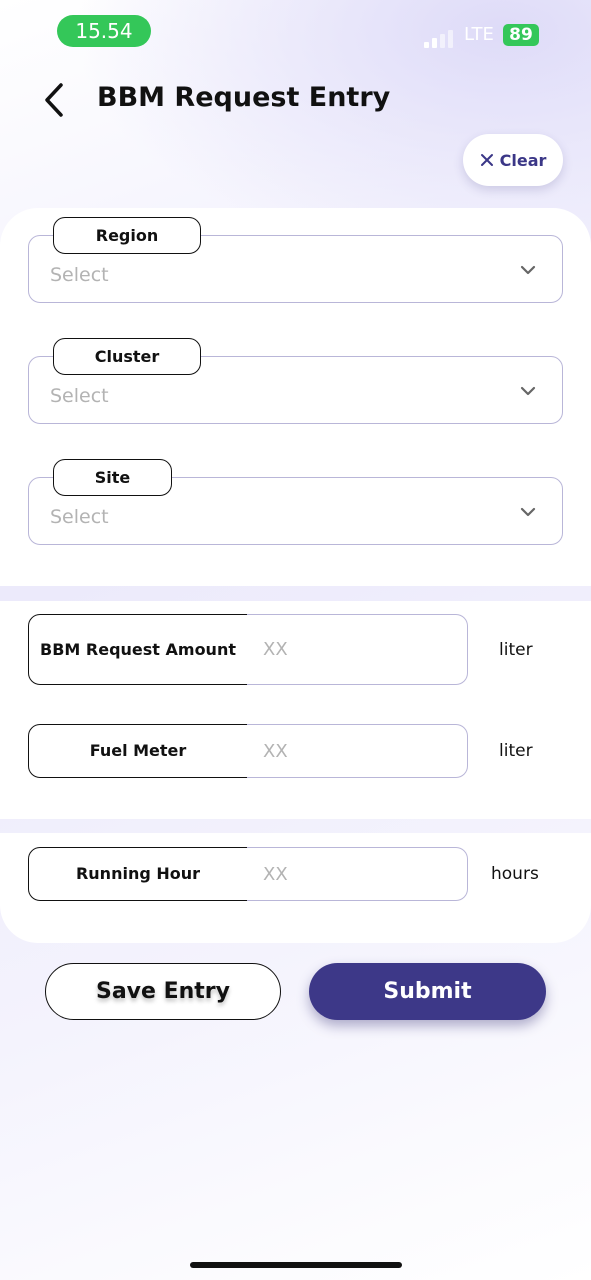  Describe the element at coordinates (104, 31) in the screenshot. I see `status-time: 15.54` at that location.